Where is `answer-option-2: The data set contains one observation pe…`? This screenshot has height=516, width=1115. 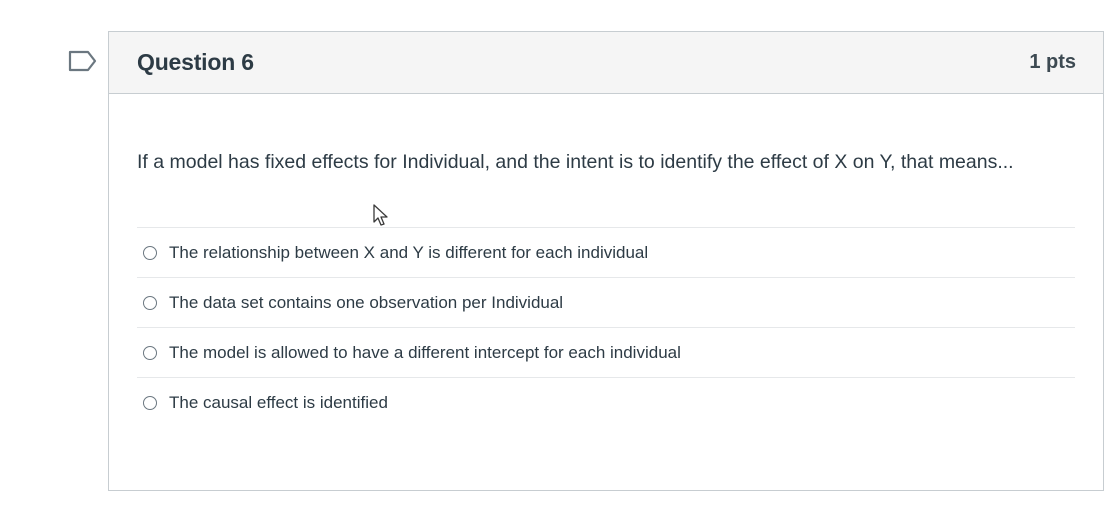
answer-option-2: The data set contains one observation pe… is located at coordinates (606, 302).